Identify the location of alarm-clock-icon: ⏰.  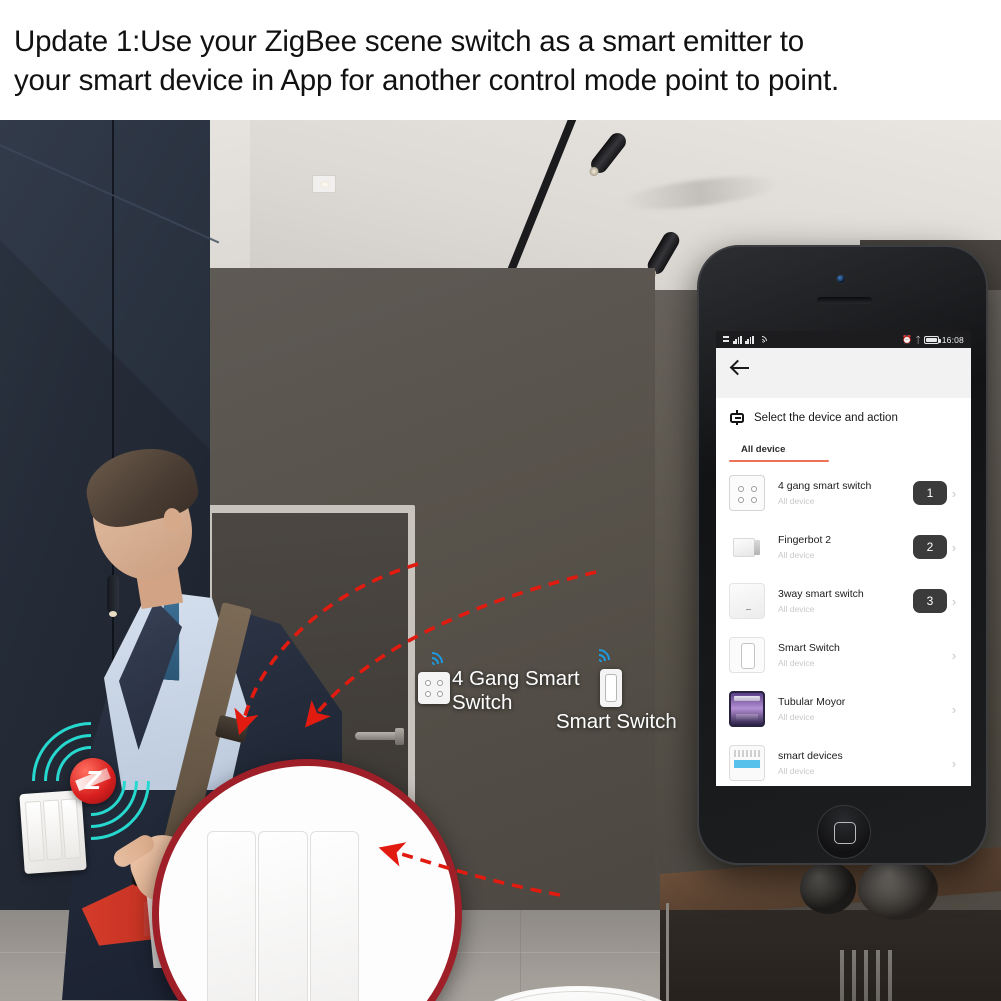
(907, 339).